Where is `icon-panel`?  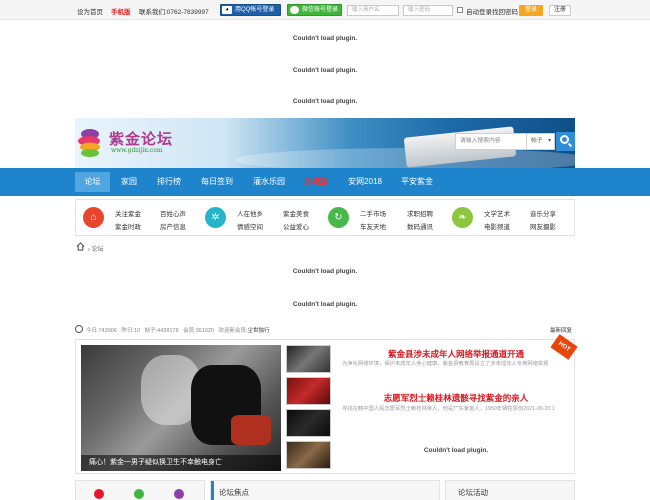
icon-panel is located at coordinates (140, 490).